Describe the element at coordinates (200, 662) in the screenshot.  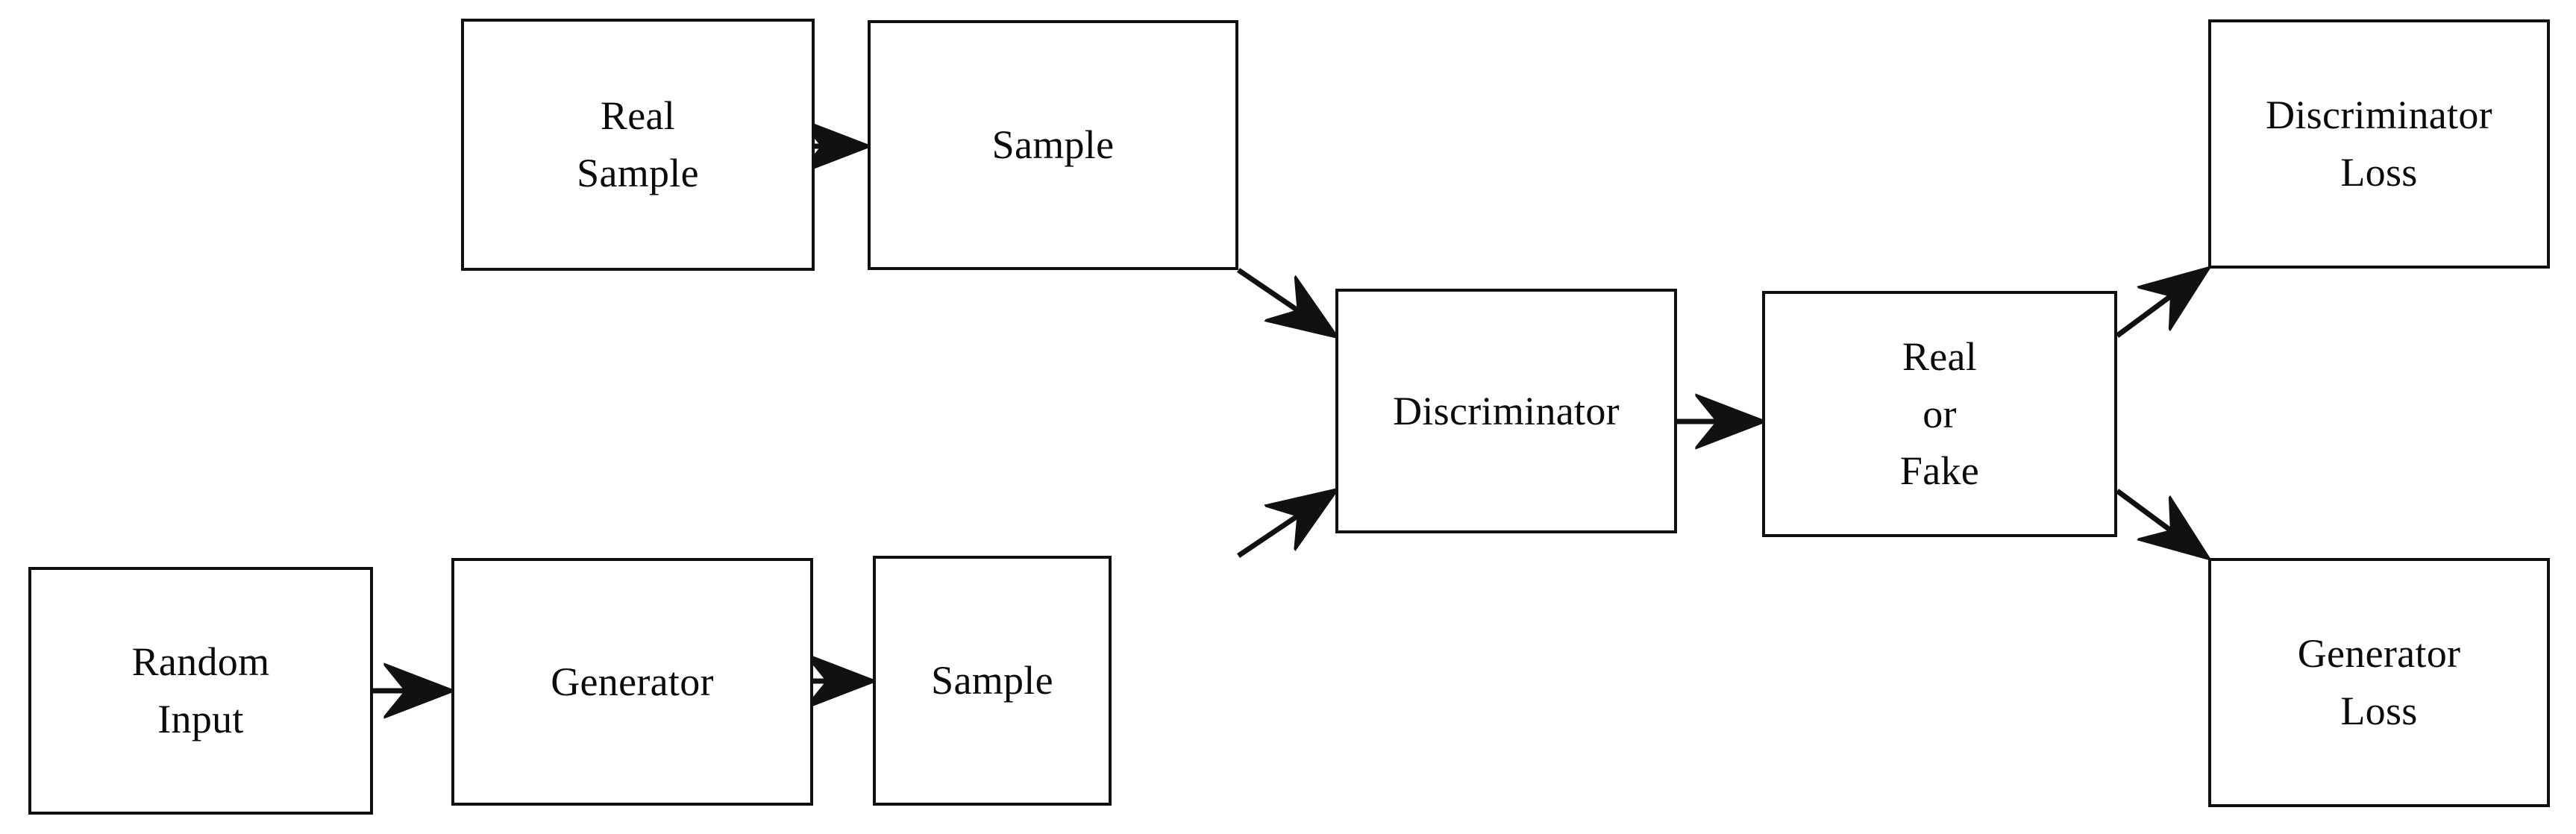
I see `node-random-input-line-0: Random` at that location.